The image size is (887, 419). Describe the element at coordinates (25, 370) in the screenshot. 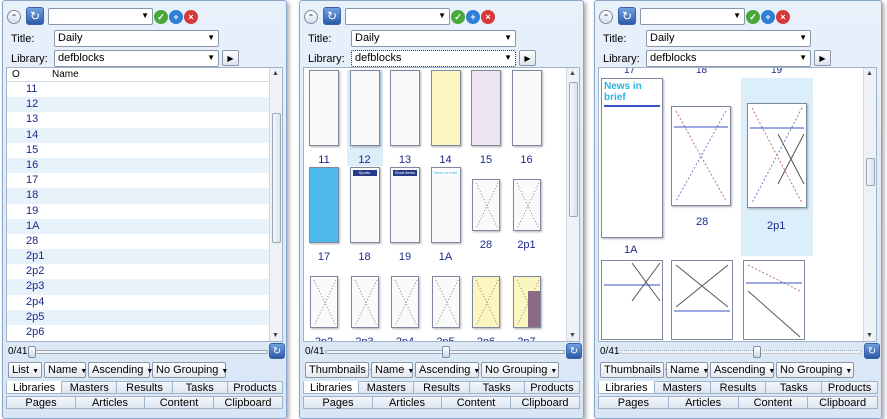

I see `view-dropdown: List ▼` at that location.